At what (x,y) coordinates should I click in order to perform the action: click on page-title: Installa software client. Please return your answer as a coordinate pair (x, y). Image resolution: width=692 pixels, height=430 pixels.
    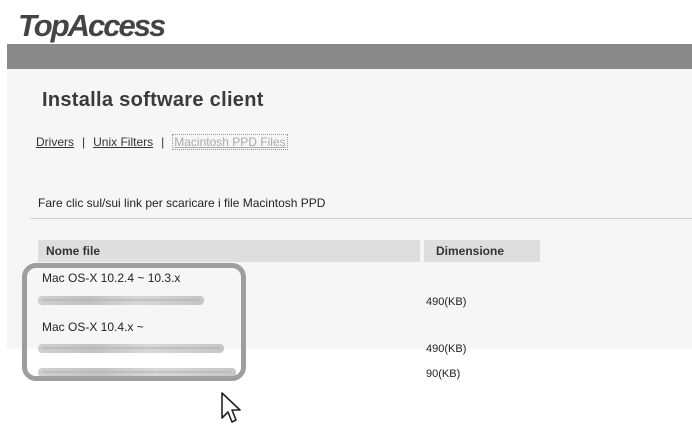
    Looking at the image, I should click on (153, 100).